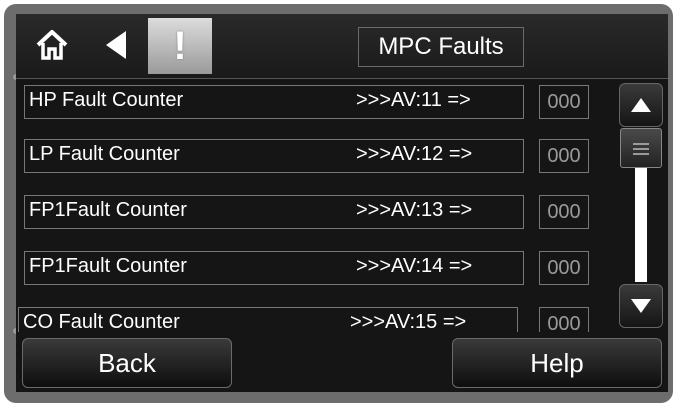 The height and width of the screenshot is (407, 677). What do you see at coordinates (314, 215) in the screenshot?
I see `list-item: FP1Fault Counter >>>AV:13 => 000` at bounding box center [314, 215].